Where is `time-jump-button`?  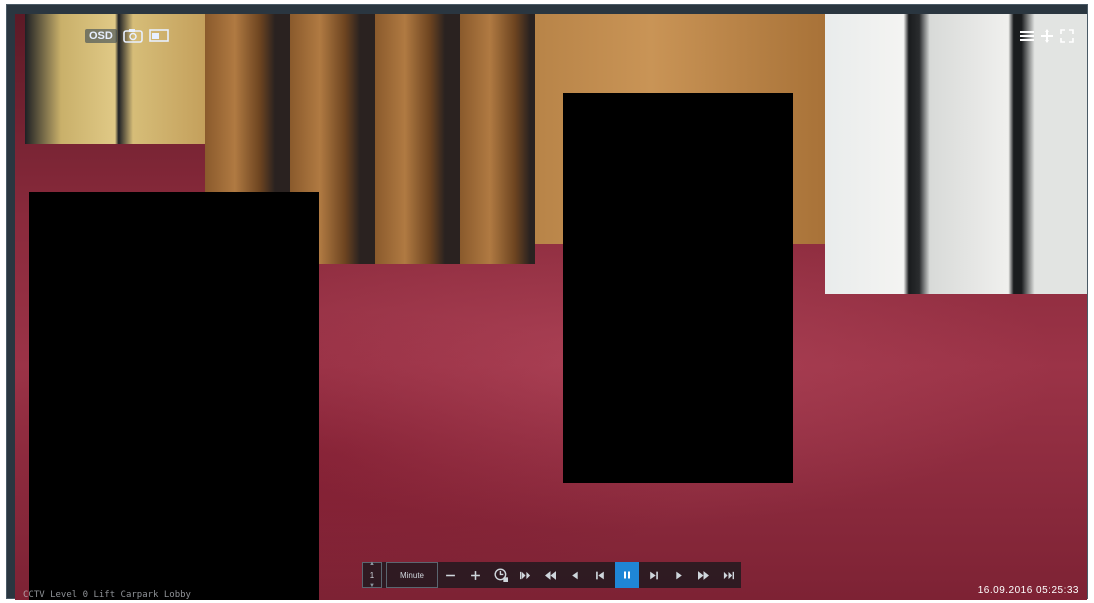
time-jump-button is located at coordinates (500, 575).